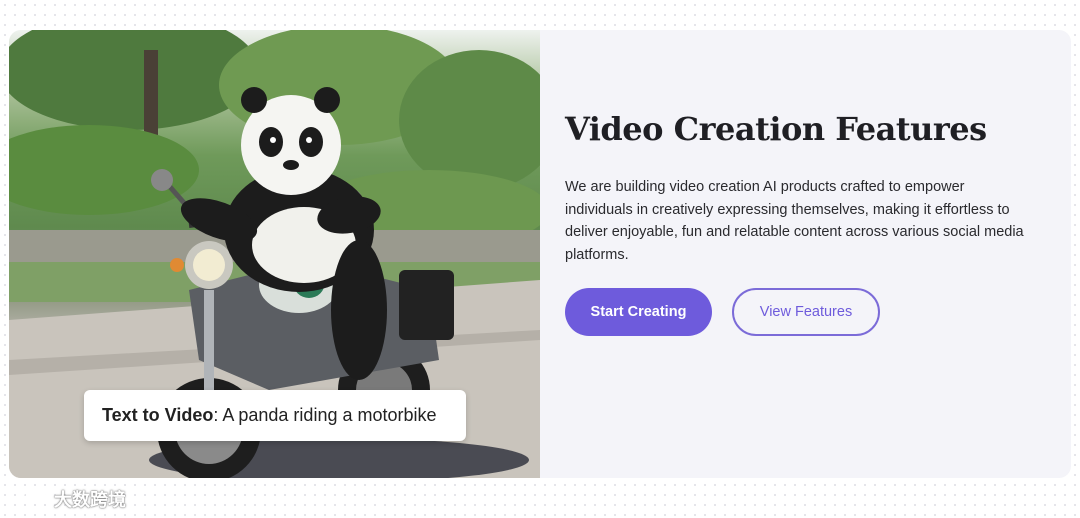 This screenshot has width=1080, height=518. I want to click on start-creating-button: Start Creating, so click(638, 312).